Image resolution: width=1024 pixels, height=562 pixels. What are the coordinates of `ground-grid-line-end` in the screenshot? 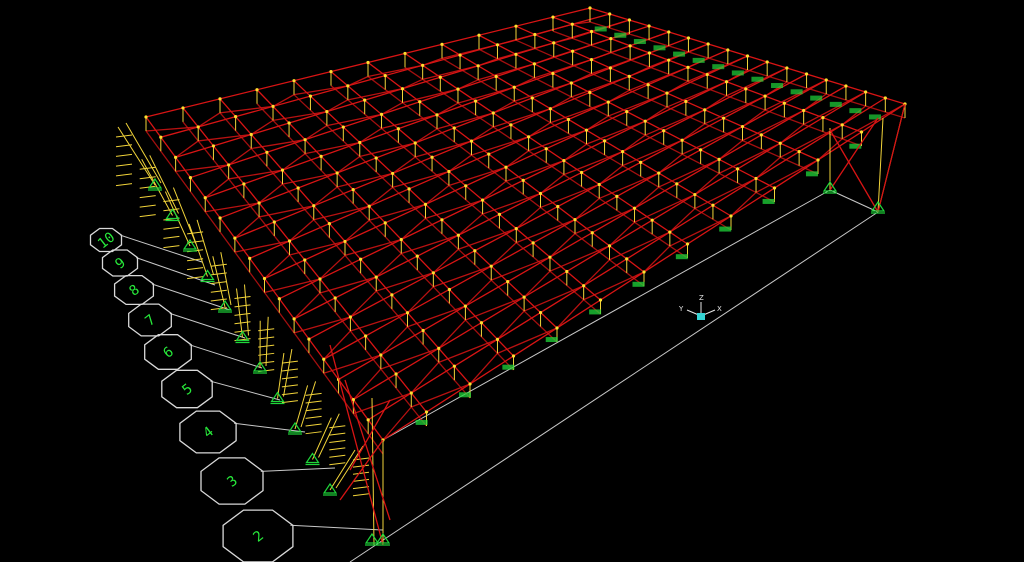 It's located at (854, 201).